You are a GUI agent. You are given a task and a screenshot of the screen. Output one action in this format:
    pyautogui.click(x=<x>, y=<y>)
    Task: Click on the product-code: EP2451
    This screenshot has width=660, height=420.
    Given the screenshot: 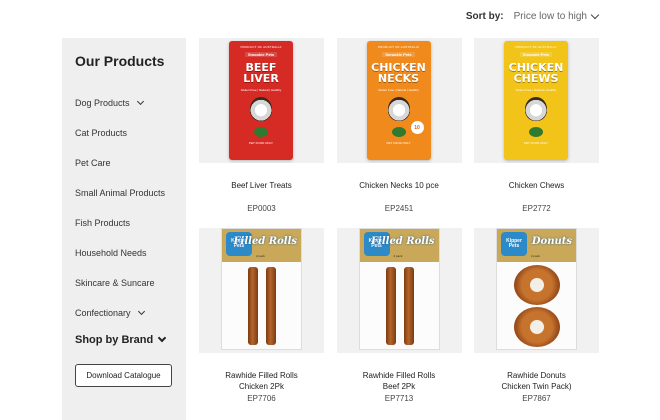 What is the action you would take?
    pyautogui.click(x=399, y=208)
    